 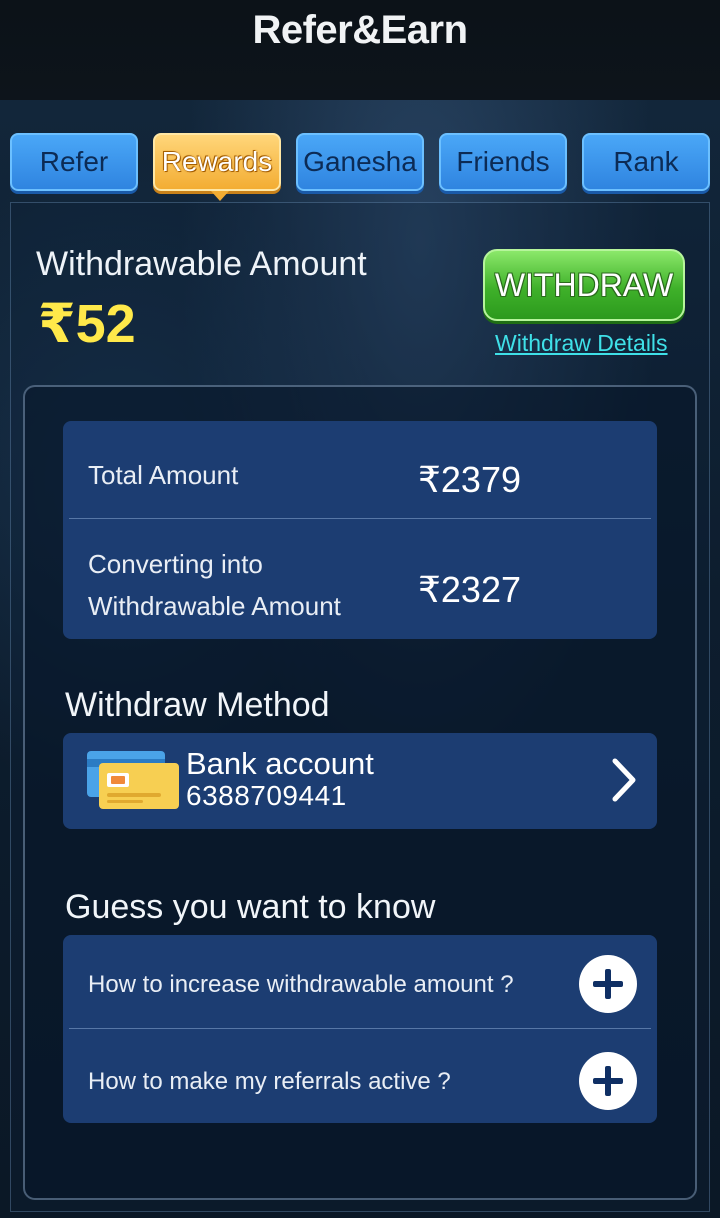 I want to click on faq-divider, so click(x=360, y=1028).